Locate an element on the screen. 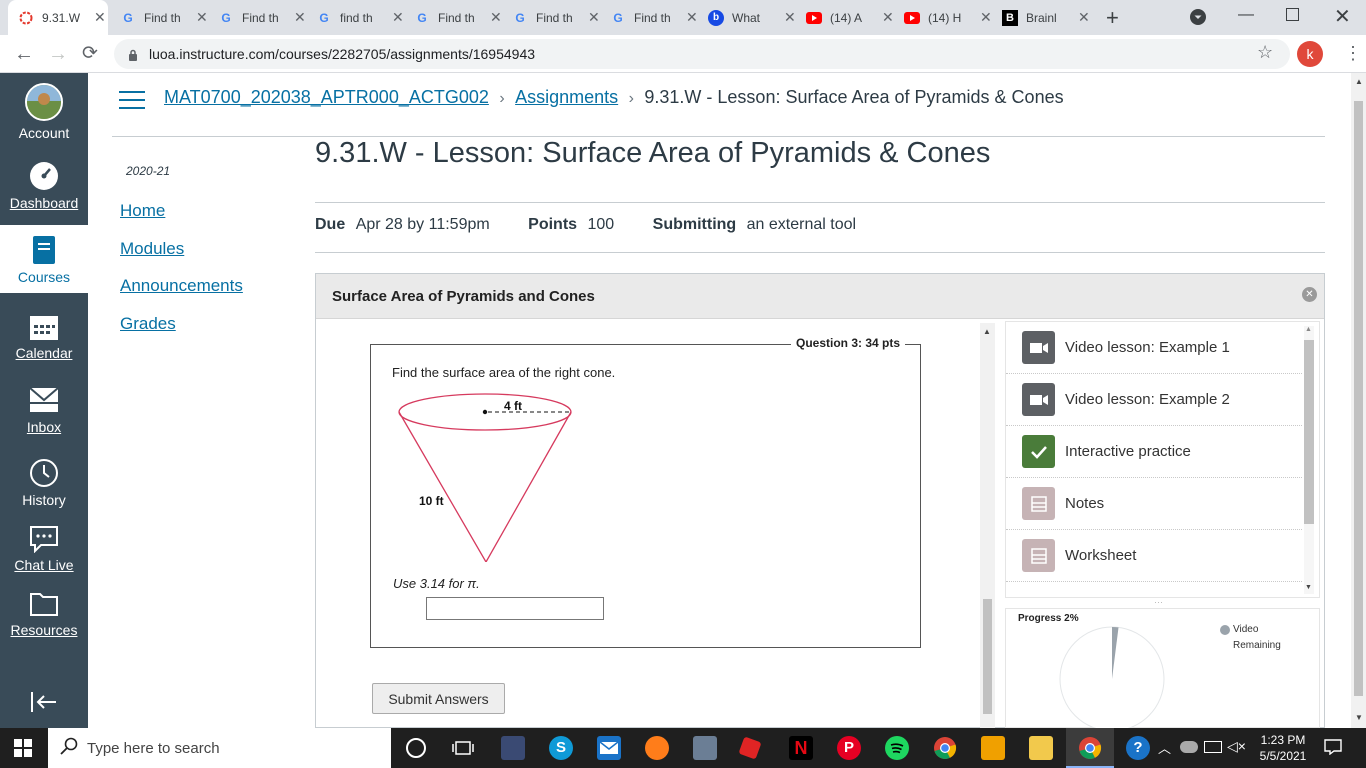 This screenshot has width=1366, height=768. browser-tab: (14) H ✕ is located at coordinates (943, 17).